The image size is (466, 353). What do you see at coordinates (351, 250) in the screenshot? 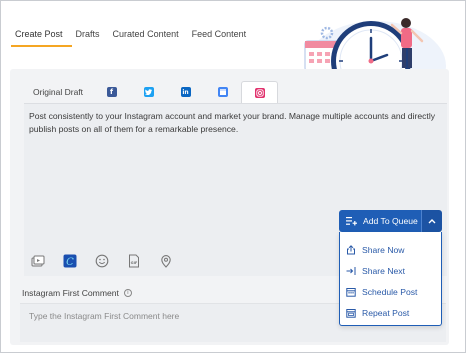
I see `share-icon` at bounding box center [351, 250].